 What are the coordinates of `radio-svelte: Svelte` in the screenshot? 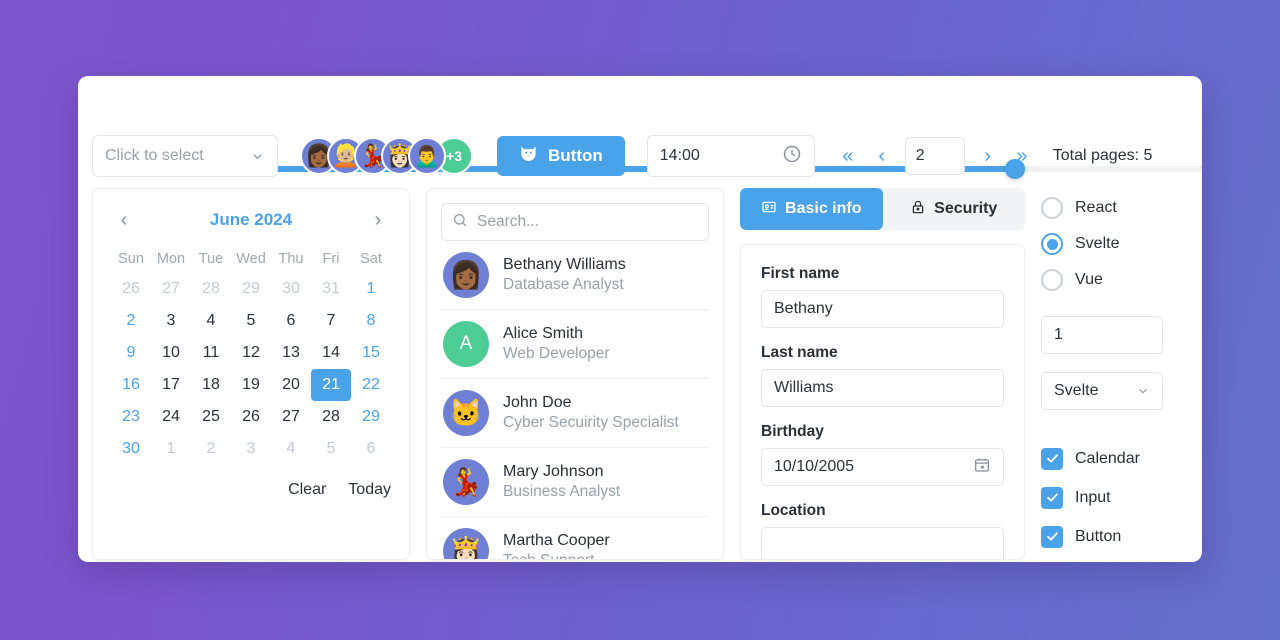 It's located at (1116, 244).